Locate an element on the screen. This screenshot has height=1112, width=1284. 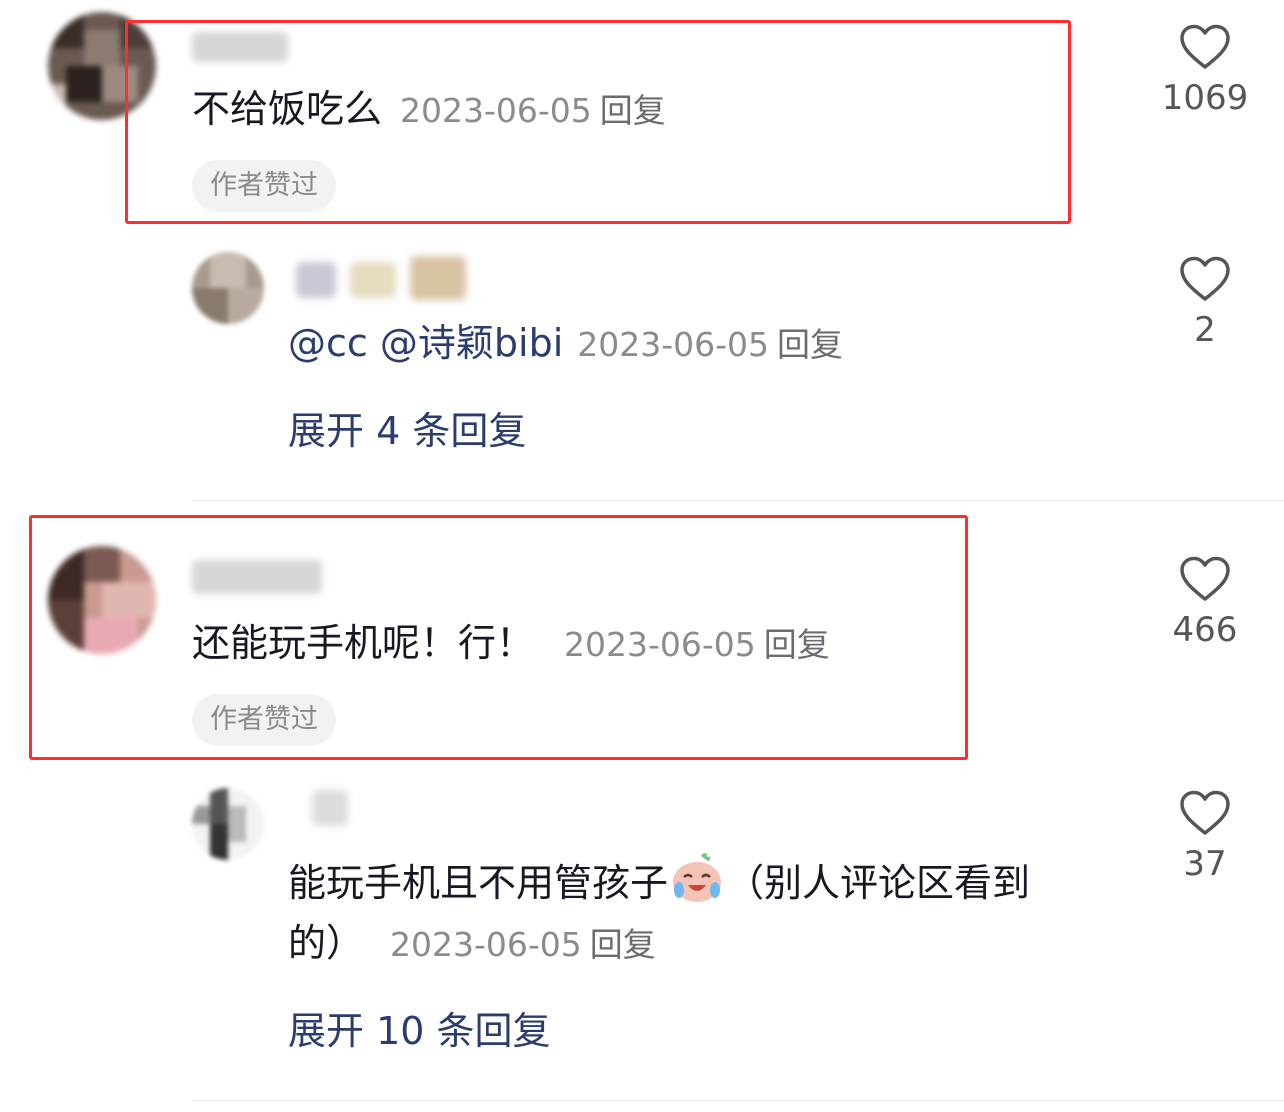
like-count: 466 is located at coordinates (1205, 630).